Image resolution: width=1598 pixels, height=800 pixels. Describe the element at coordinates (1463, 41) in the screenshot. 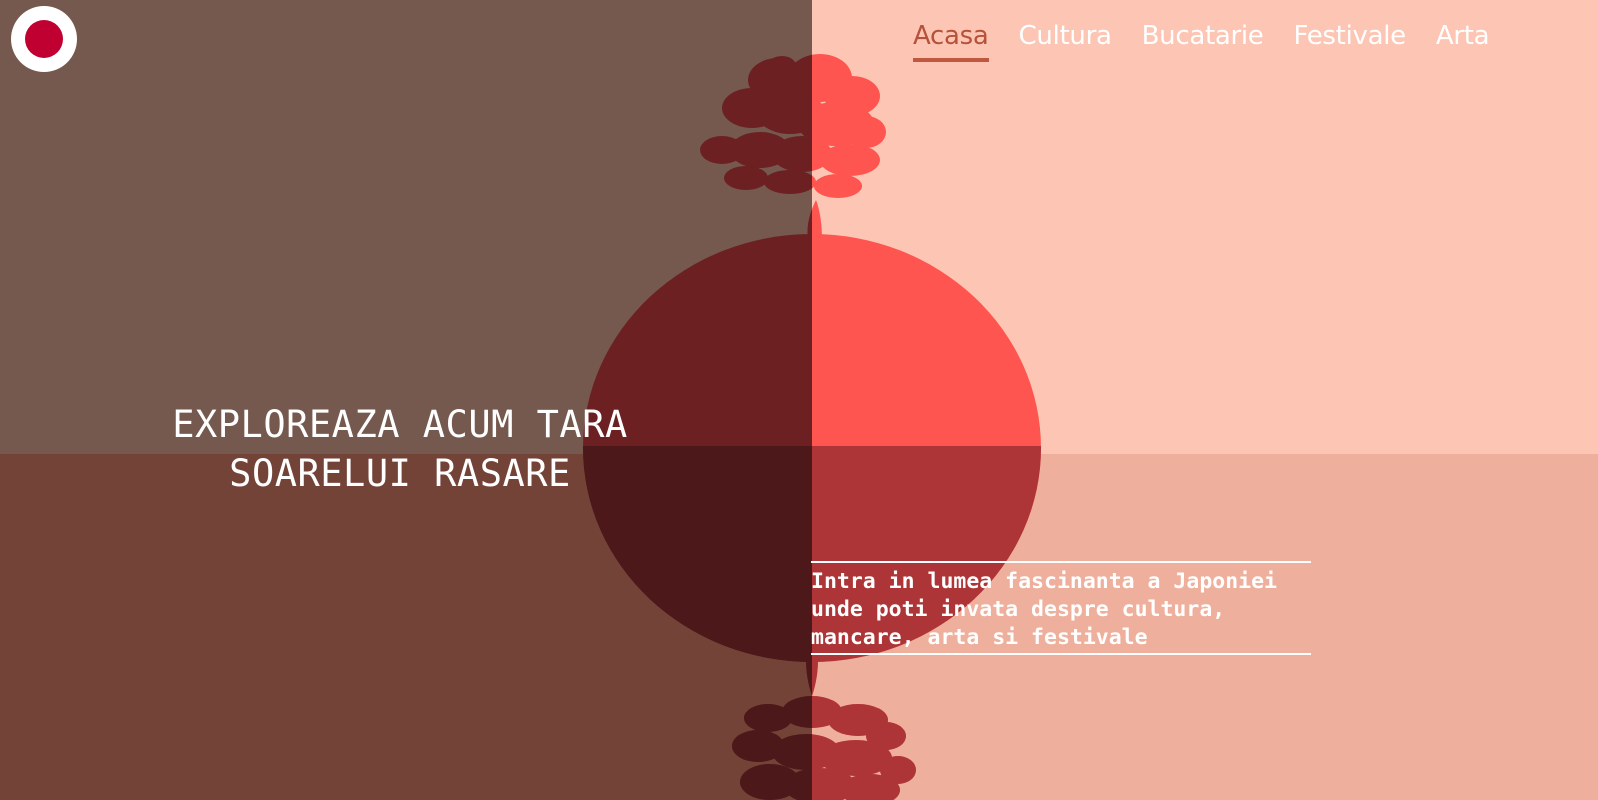

I see `nav-item-arta: Arta` at that location.